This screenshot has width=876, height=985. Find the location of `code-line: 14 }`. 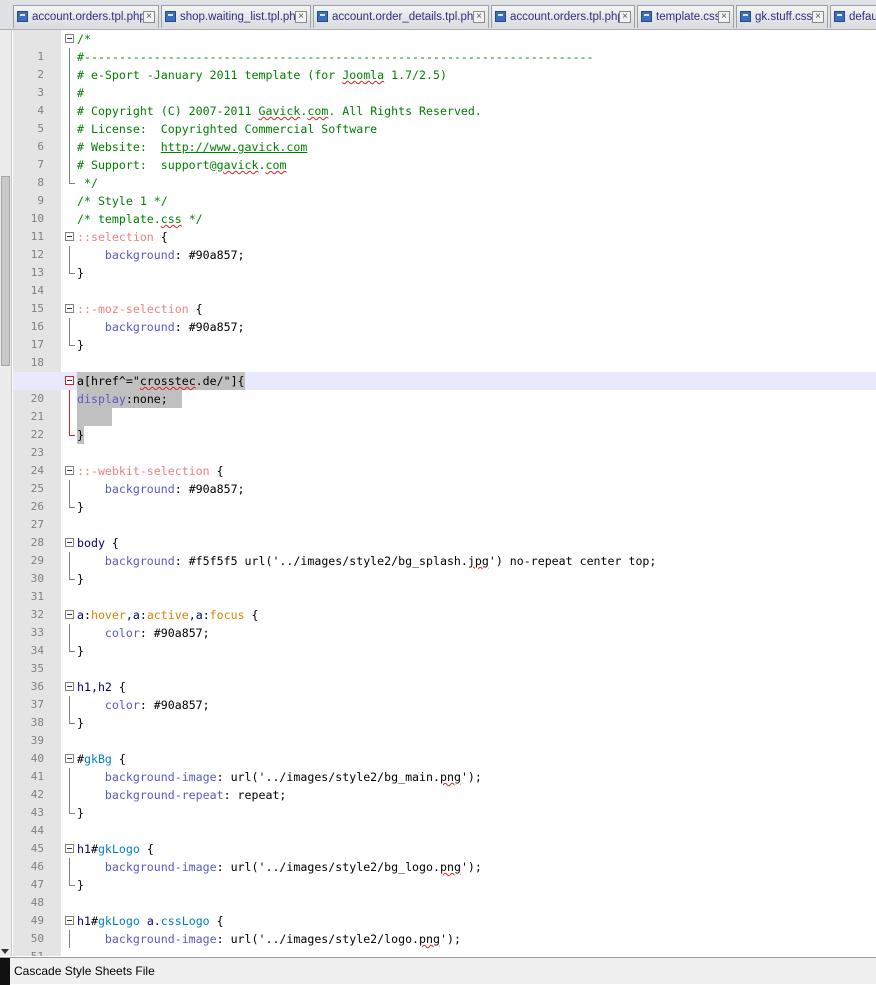

code-line: 14 } is located at coordinates (444, 280).